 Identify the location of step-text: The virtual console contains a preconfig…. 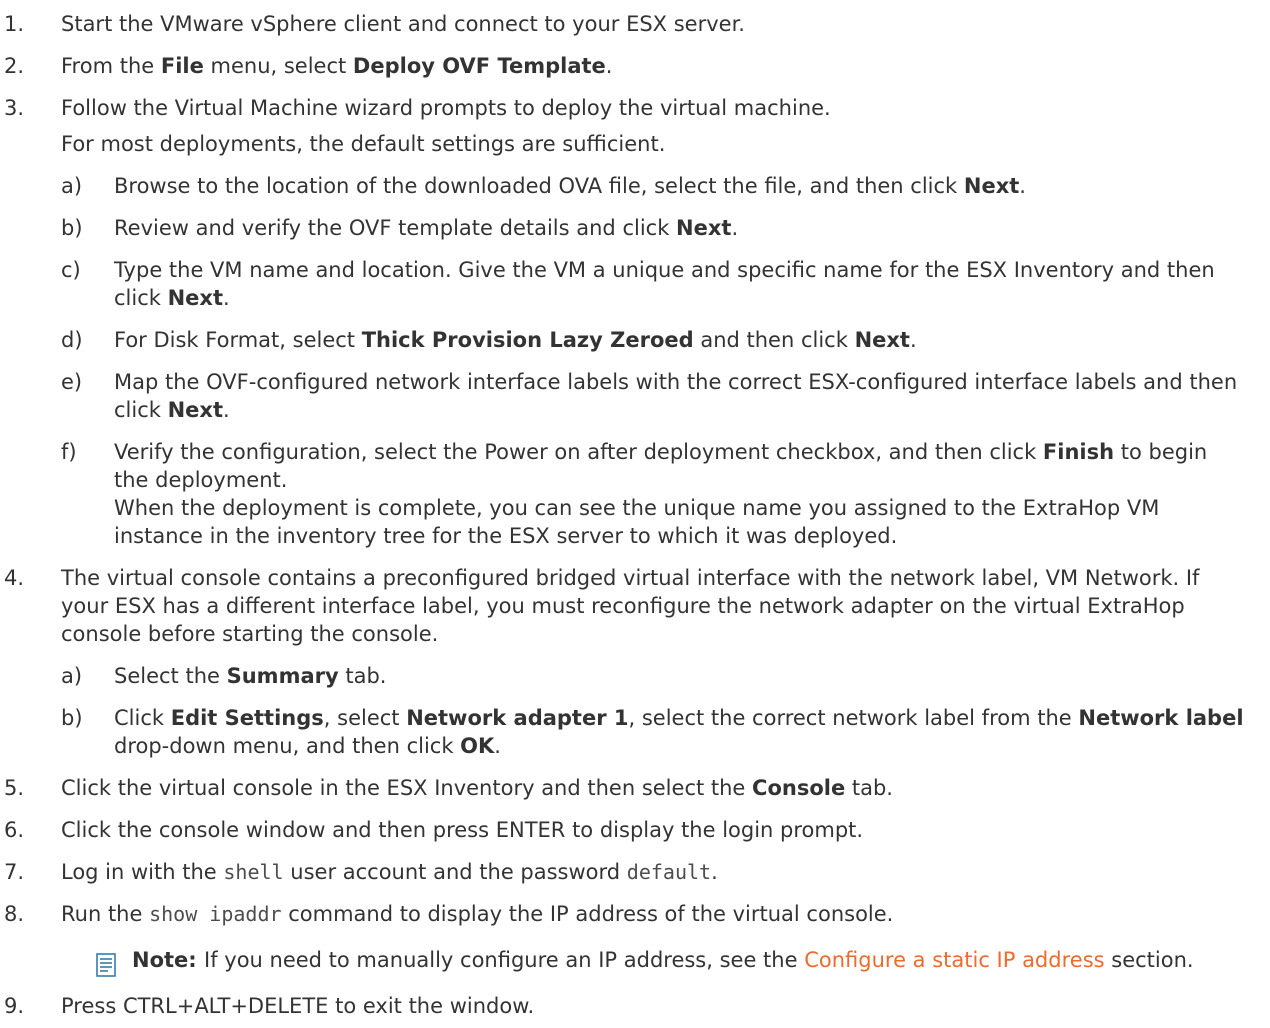
(630, 606).